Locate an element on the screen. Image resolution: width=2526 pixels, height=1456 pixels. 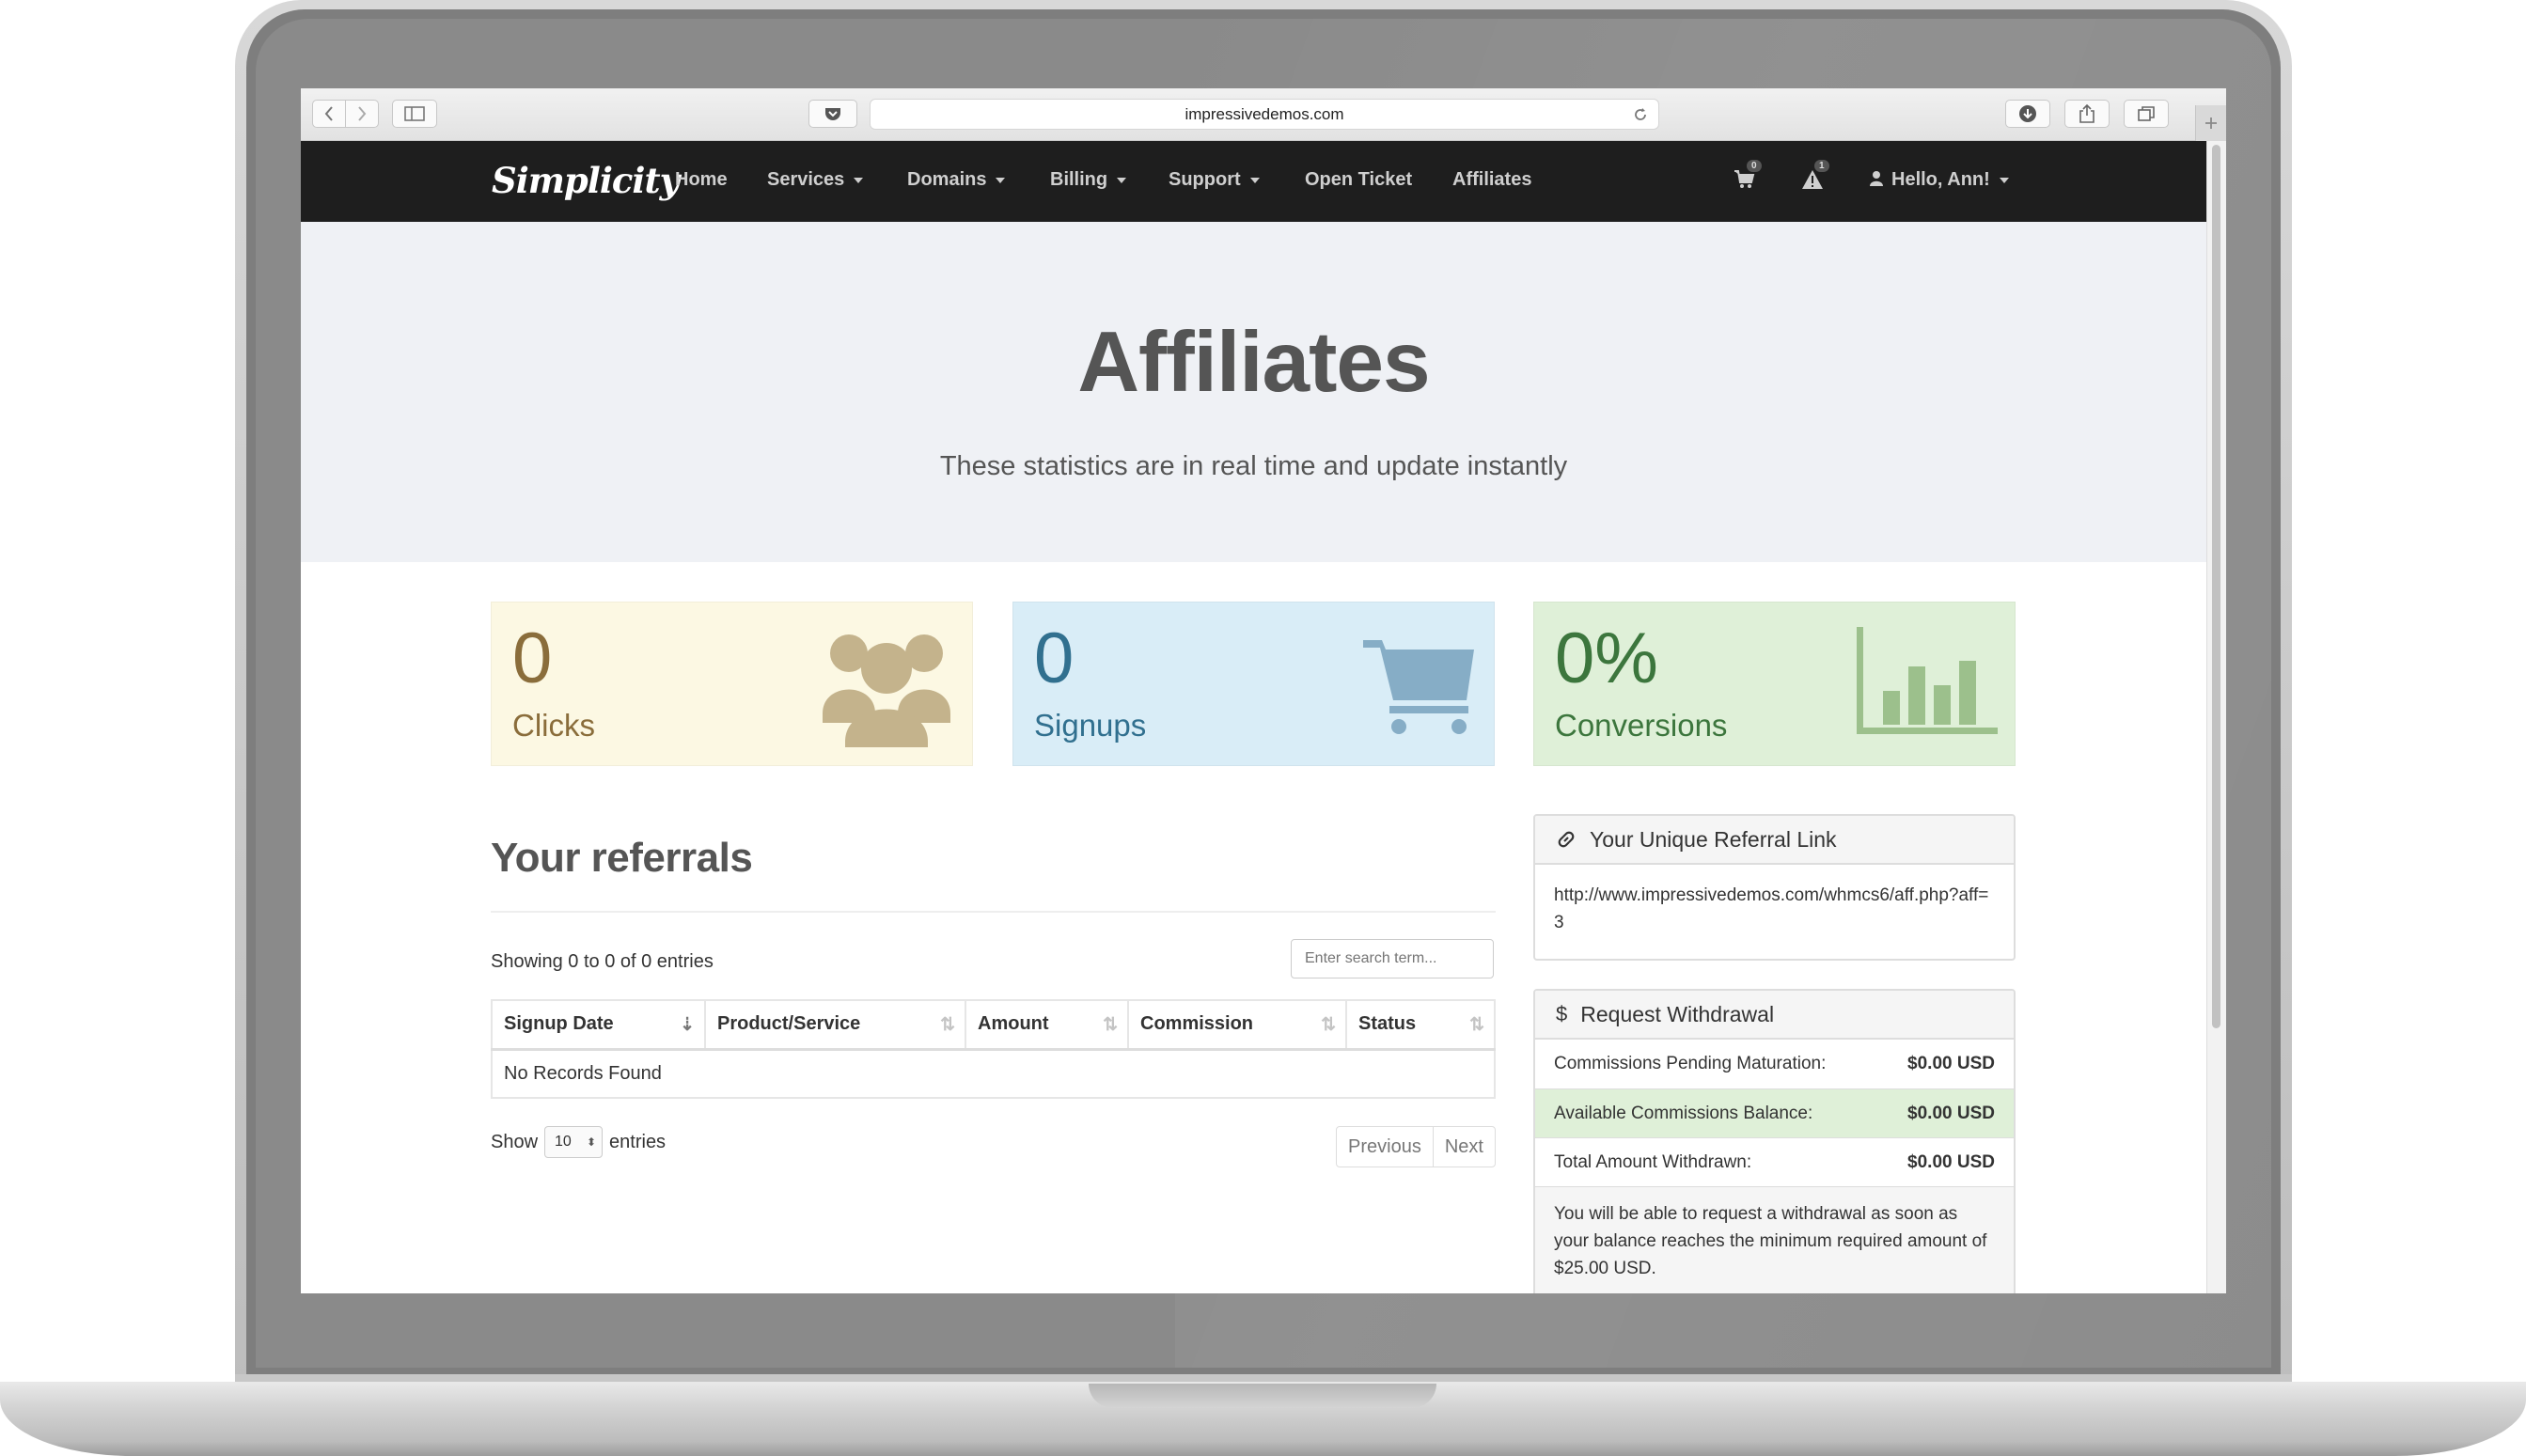
sort-desc-icon: ⇣ is located at coordinates (687, 1025).